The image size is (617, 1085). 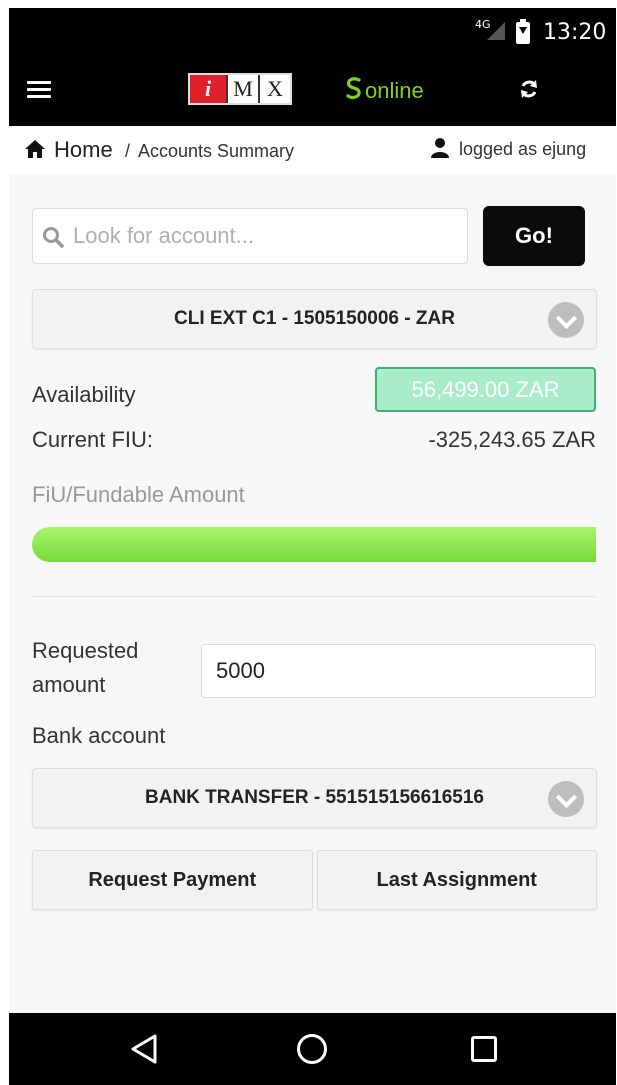 What do you see at coordinates (138, 494) in the screenshot?
I see `fundable-label: FiU/Fundable Amount` at bounding box center [138, 494].